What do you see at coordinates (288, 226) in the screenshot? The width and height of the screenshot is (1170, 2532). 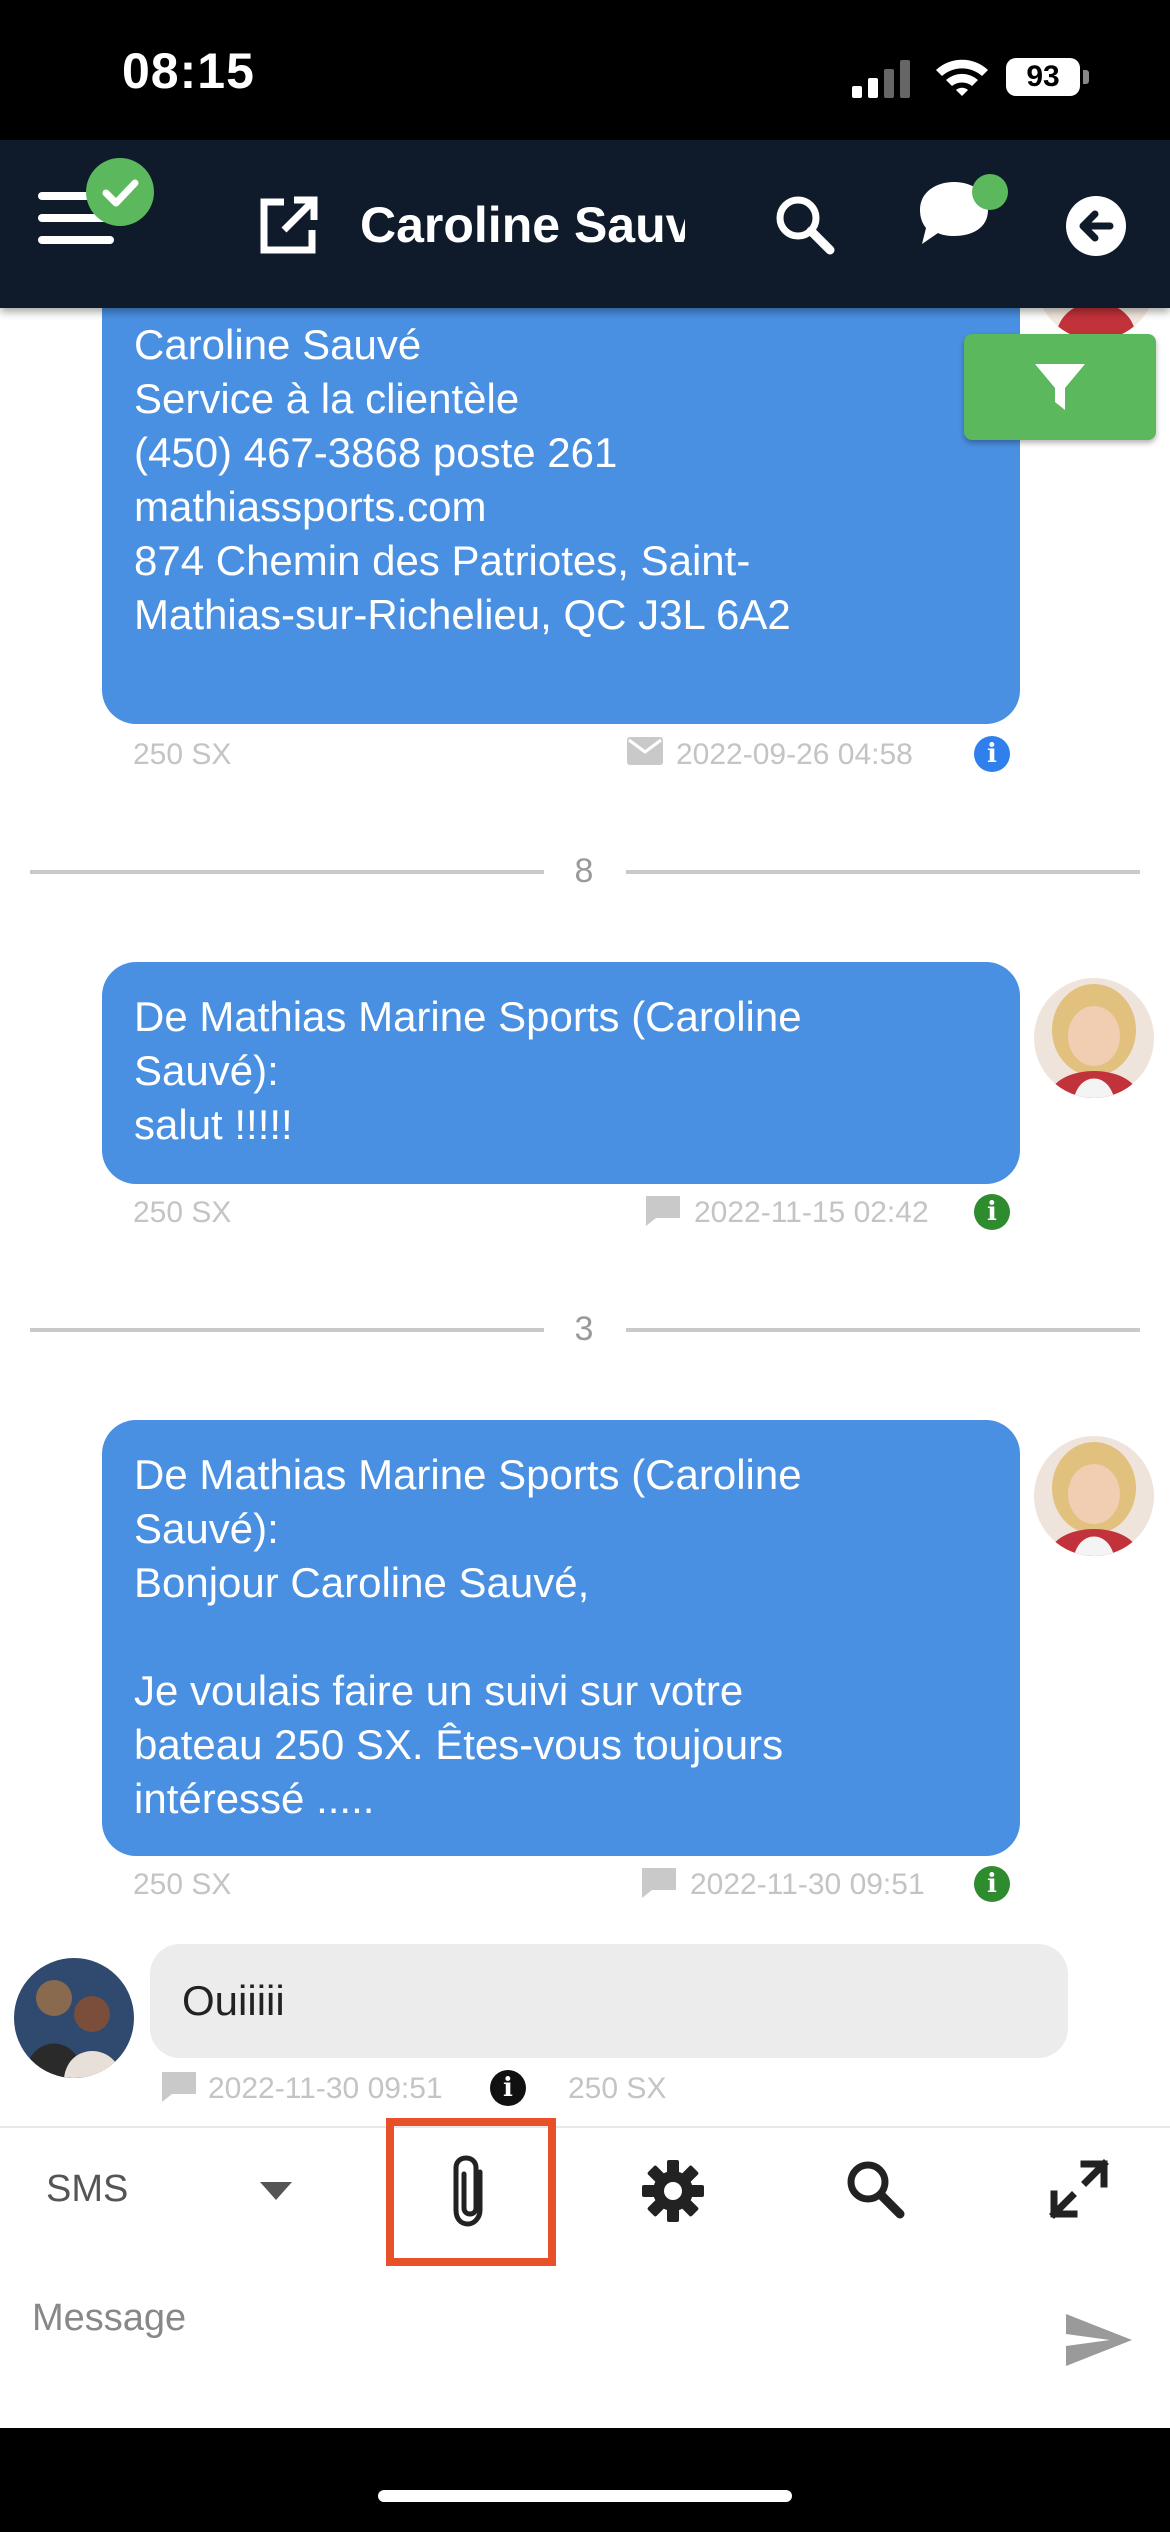 I see `open-external-icon` at bounding box center [288, 226].